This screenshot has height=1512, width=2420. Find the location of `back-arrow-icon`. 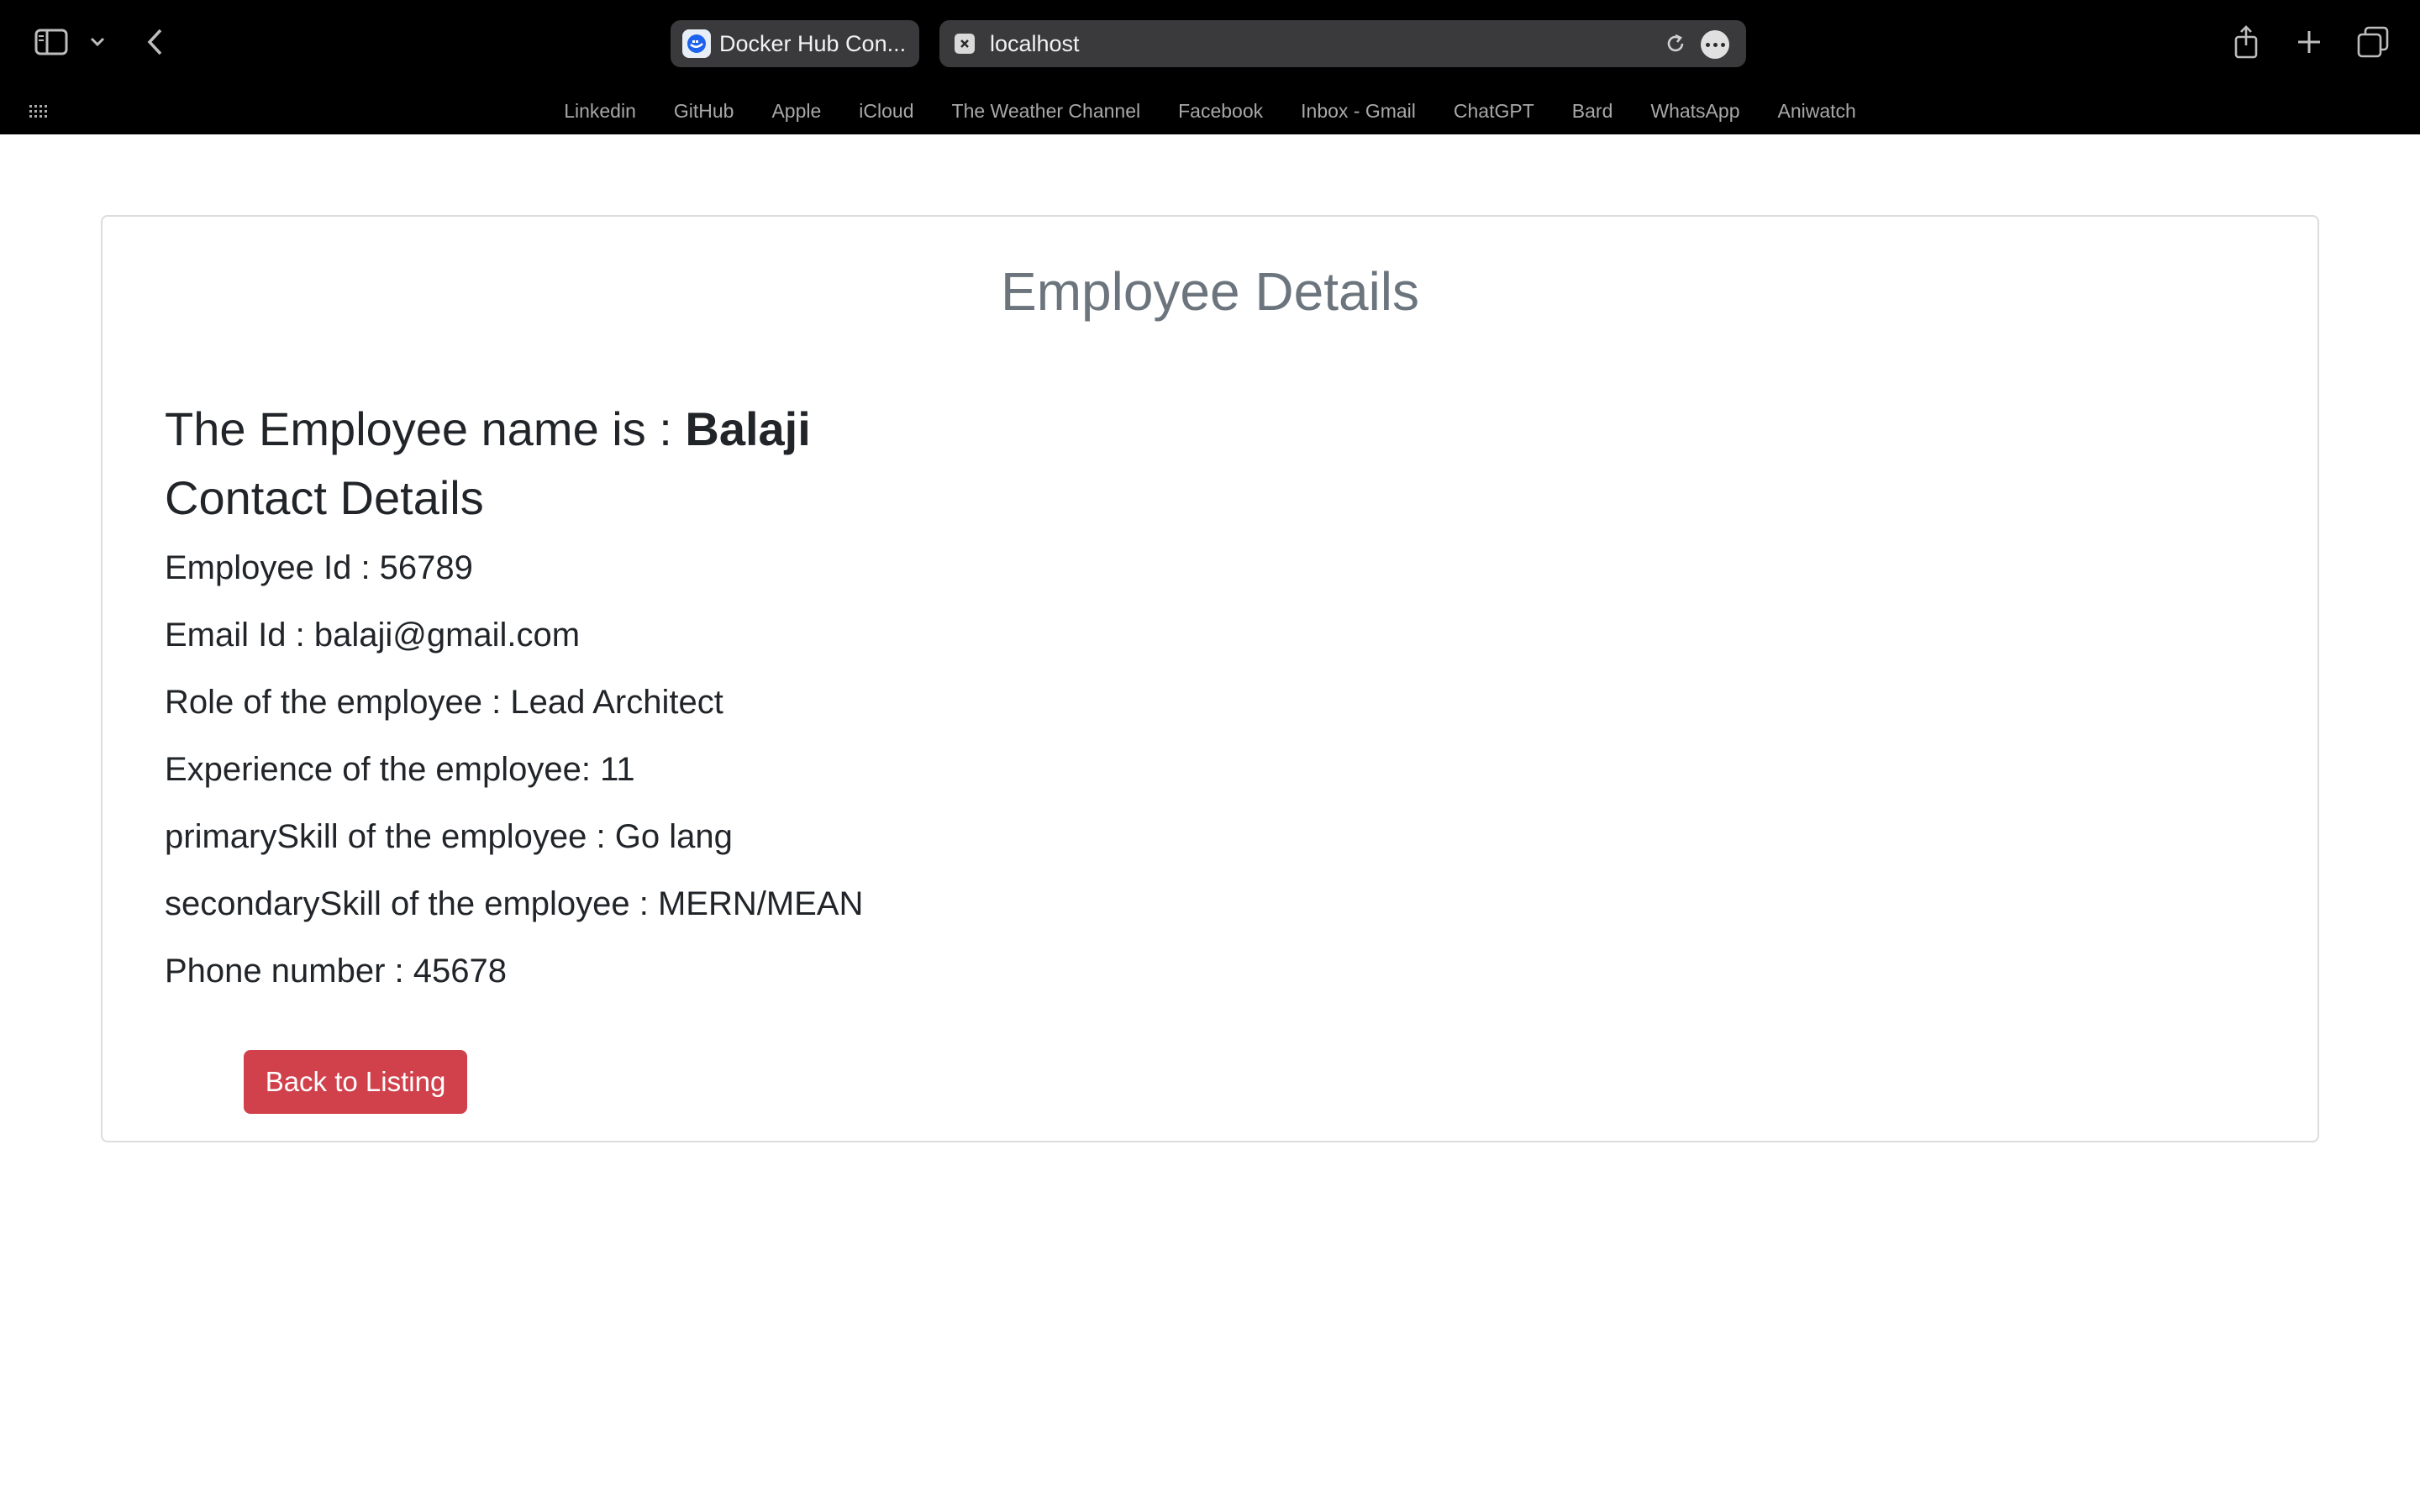

back-arrow-icon is located at coordinates (154, 42).